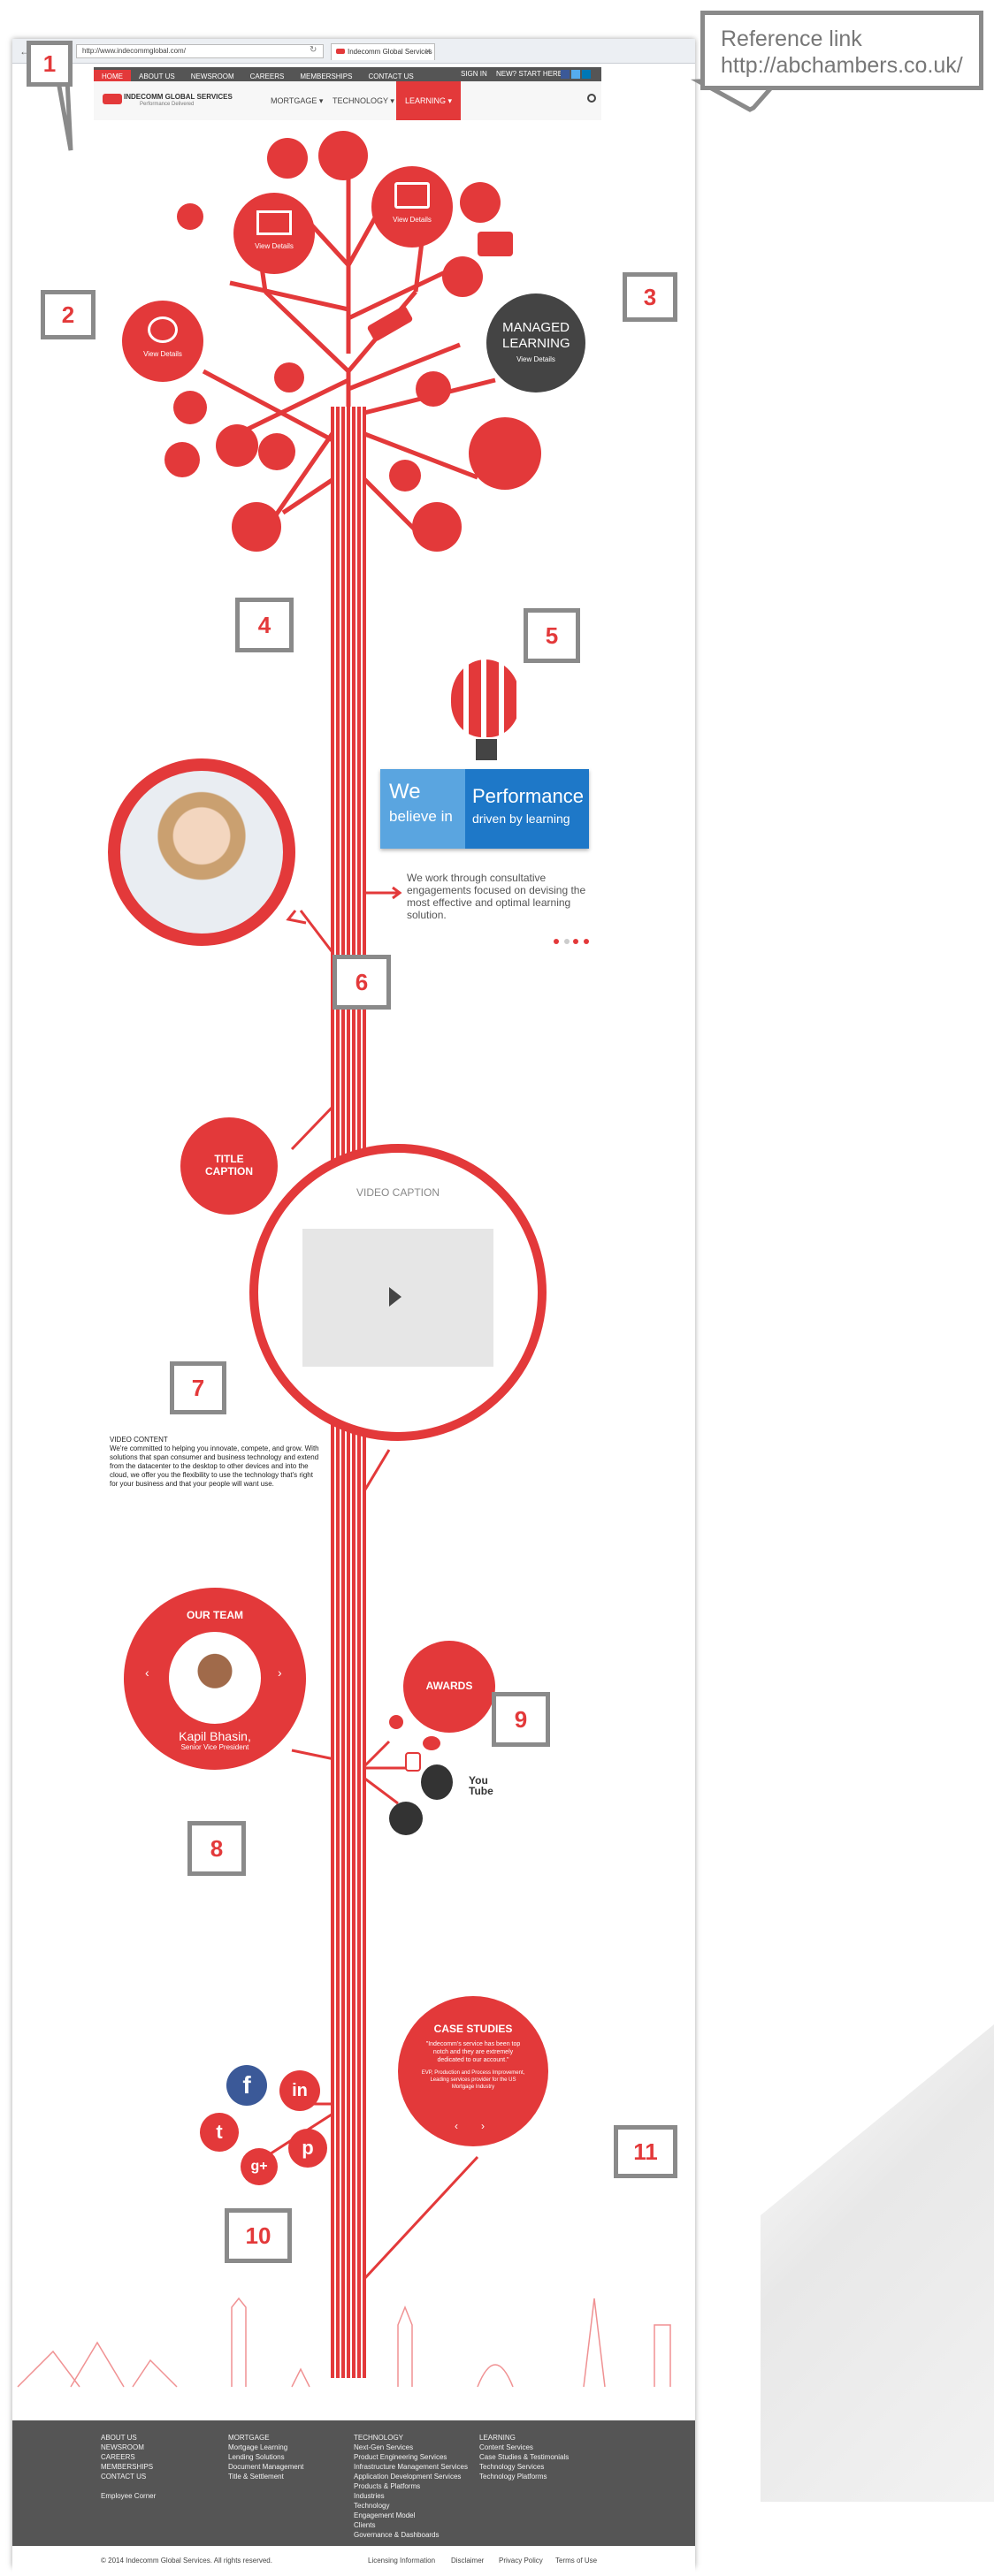  Describe the element at coordinates (128, 2457) in the screenshot. I see `footer-link: CAREERS` at that location.